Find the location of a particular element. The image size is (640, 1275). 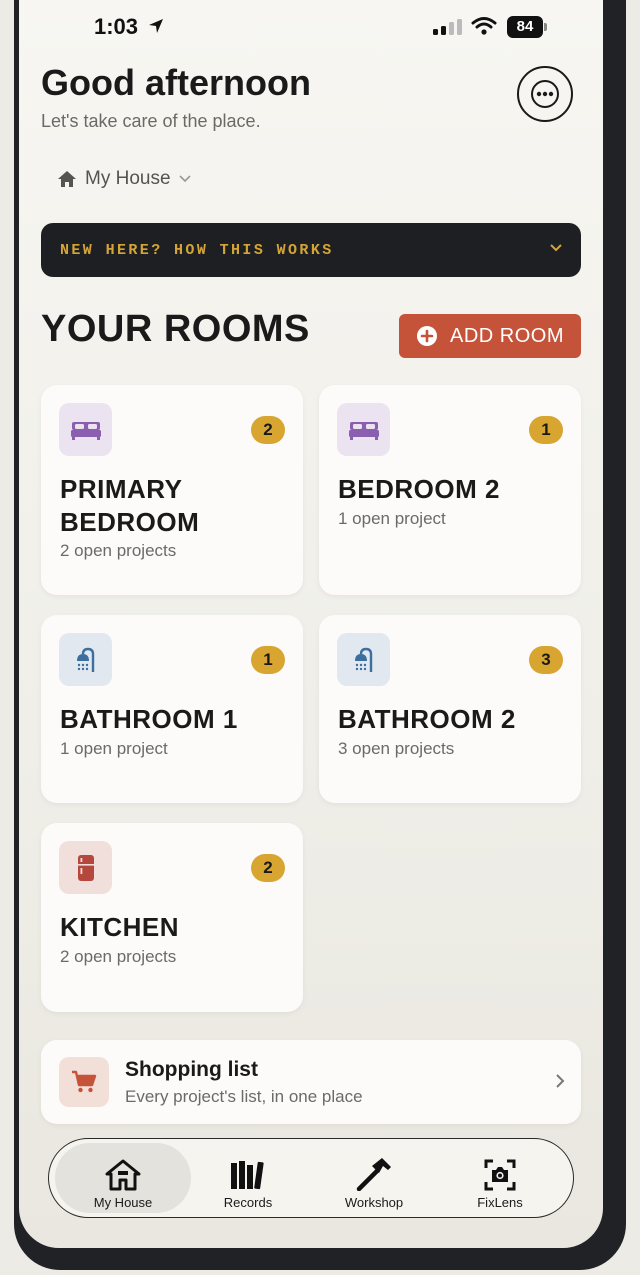

how-it-works-banner: NEW HERE? HOW THIS WORKS is located at coordinates (311, 250).